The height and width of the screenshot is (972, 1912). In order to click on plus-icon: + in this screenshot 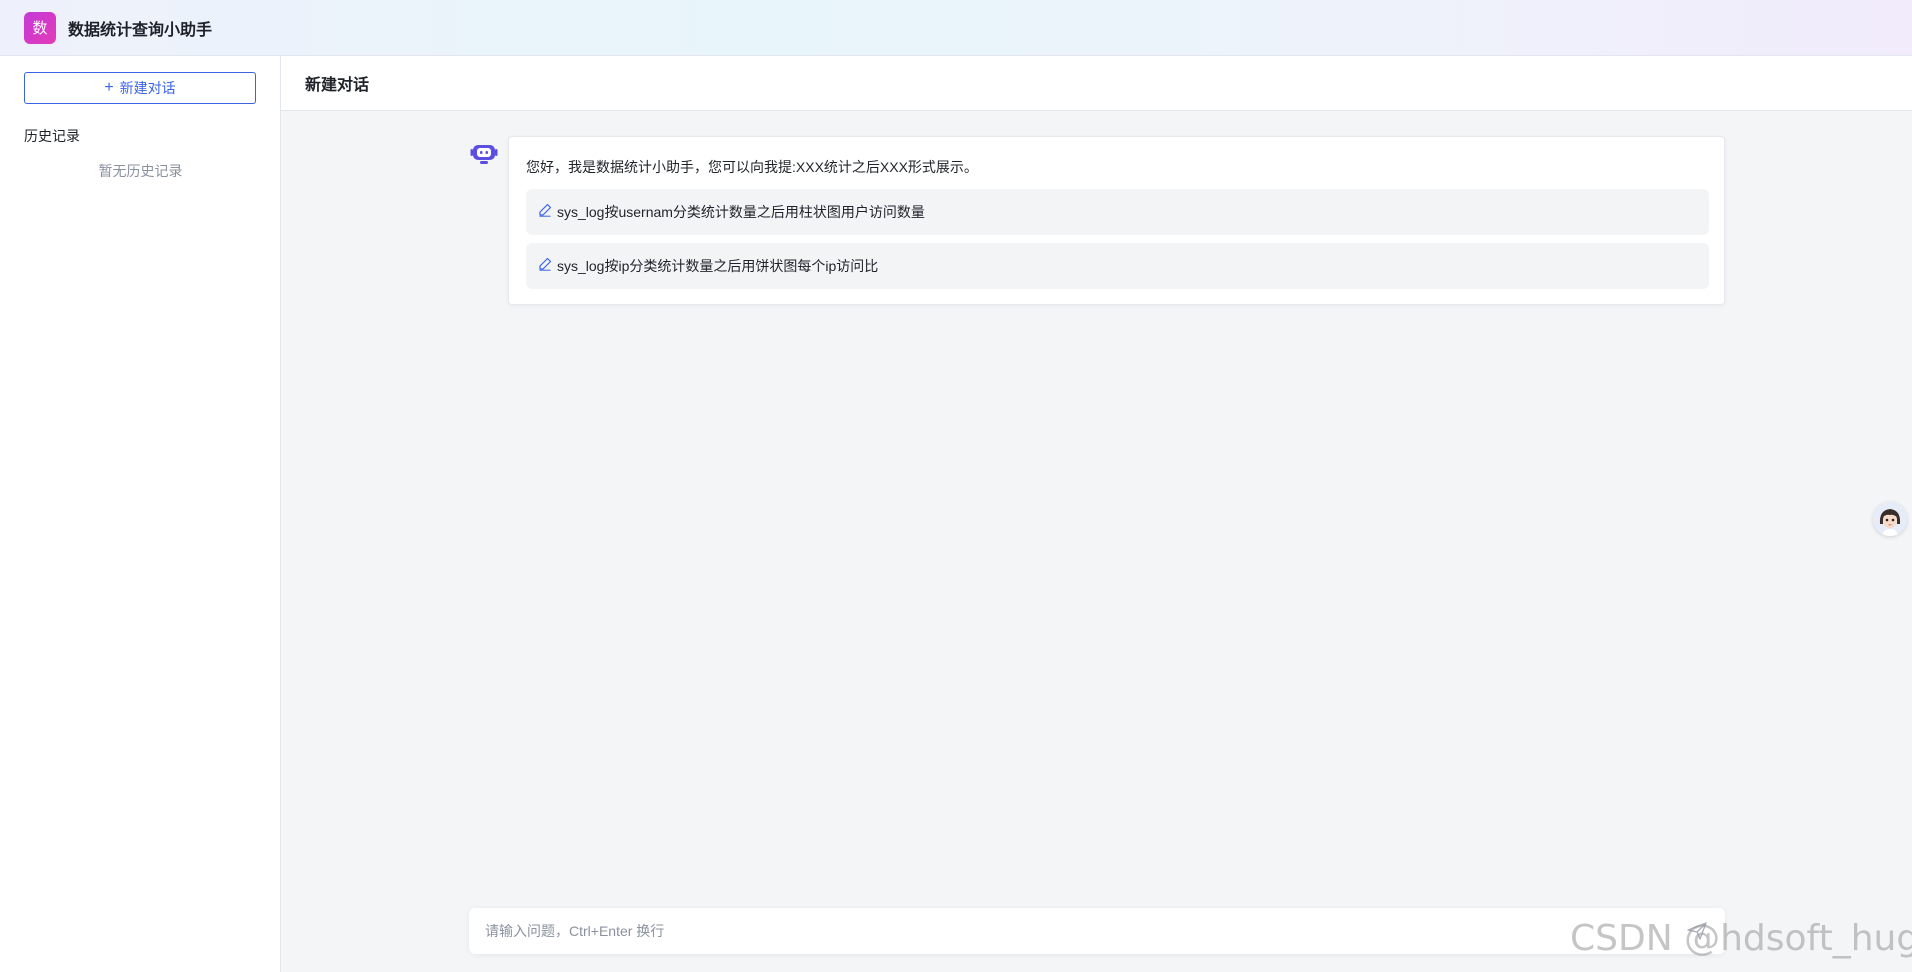, I will do `click(109, 87)`.